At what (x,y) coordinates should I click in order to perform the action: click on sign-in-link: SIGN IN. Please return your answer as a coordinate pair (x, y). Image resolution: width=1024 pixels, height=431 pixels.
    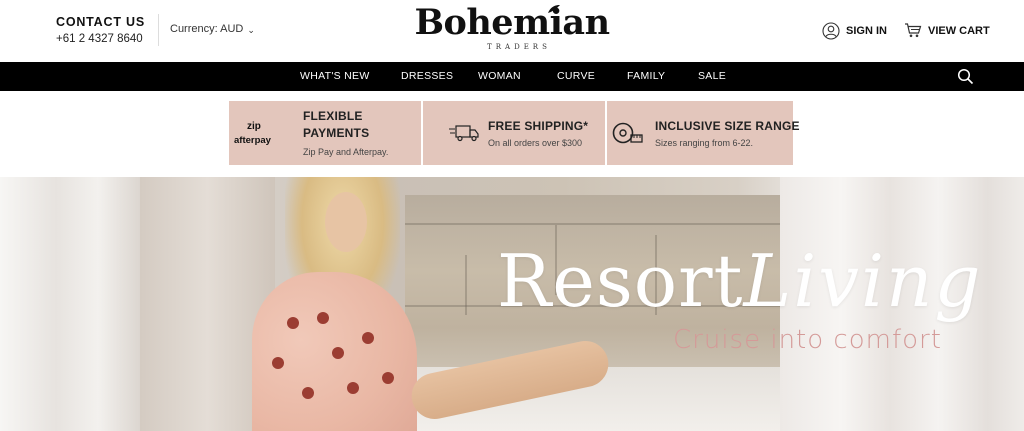
    Looking at the image, I should click on (854, 31).